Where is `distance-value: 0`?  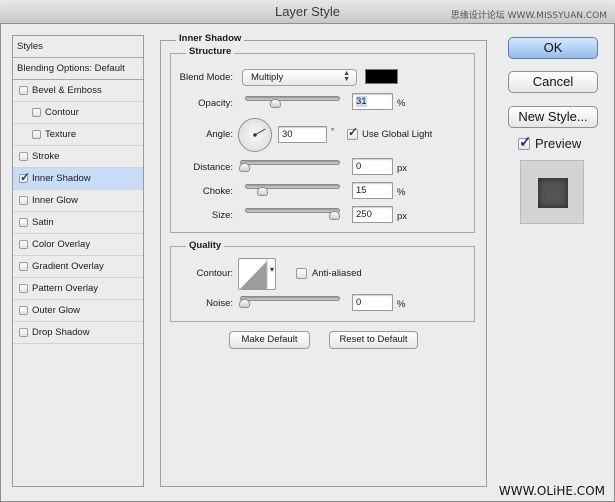 distance-value: 0 is located at coordinates (359, 166).